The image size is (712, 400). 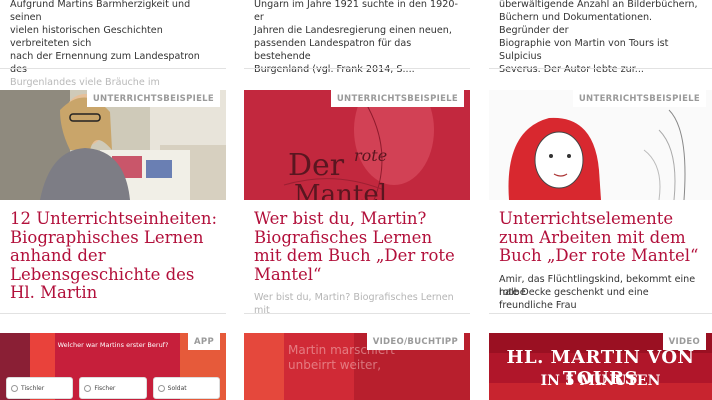 I want to click on quiz-option-2: Fischer, so click(x=113, y=388).